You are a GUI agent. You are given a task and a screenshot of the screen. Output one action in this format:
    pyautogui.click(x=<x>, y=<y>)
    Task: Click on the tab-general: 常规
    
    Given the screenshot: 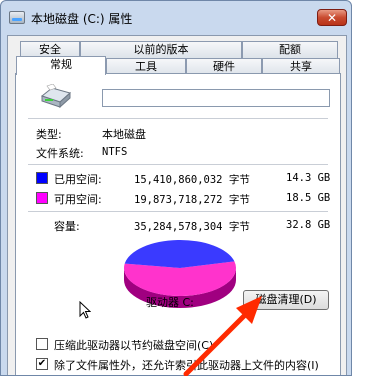 What is the action you would take?
    pyautogui.click(x=61, y=65)
    